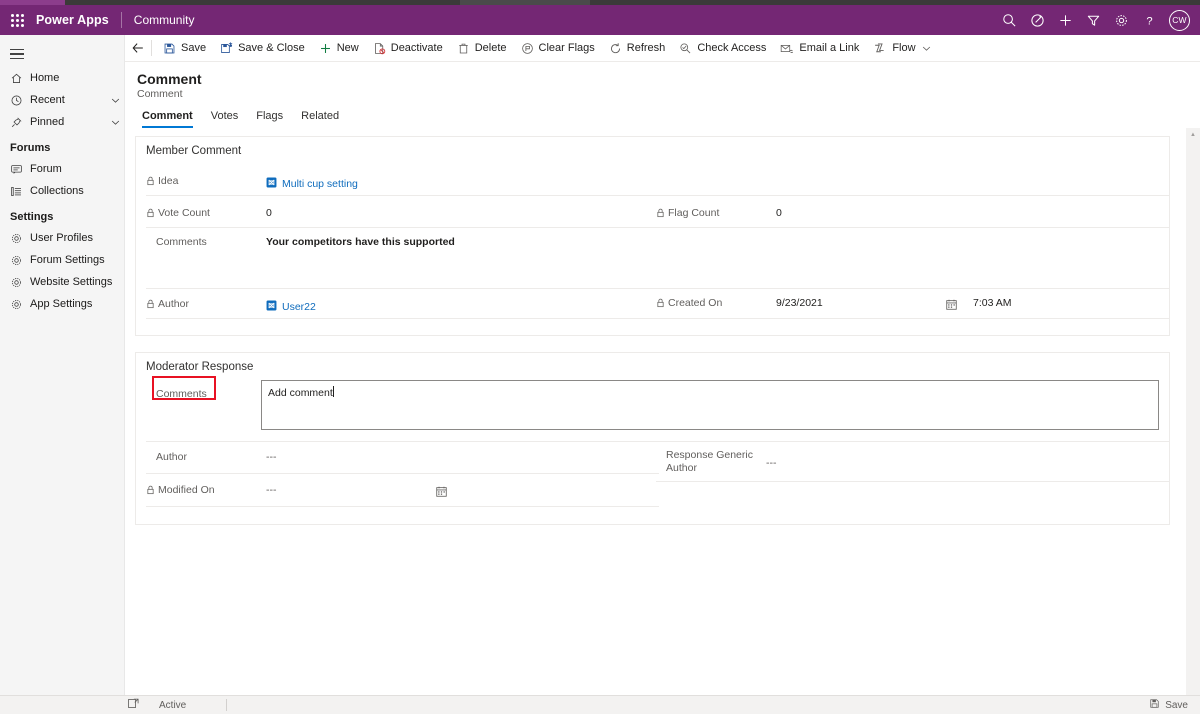 The height and width of the screenshot is (714, 1200). I want to click on deactivate-button: Deactivate, so click(408, 48).